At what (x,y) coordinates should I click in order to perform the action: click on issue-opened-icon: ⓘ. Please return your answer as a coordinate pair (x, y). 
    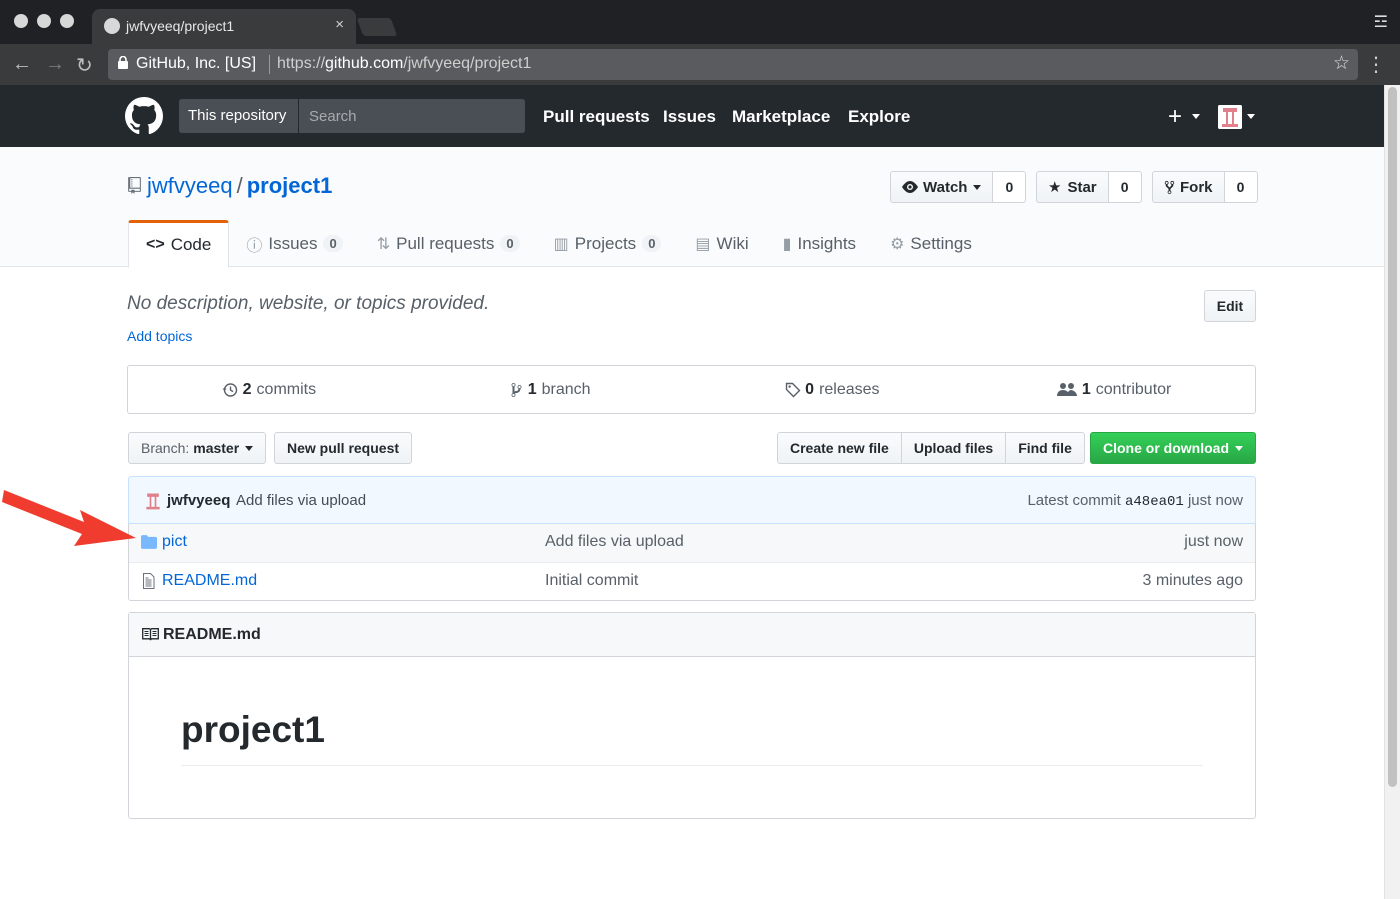
    Looking at the image, I should click on (254, 246).